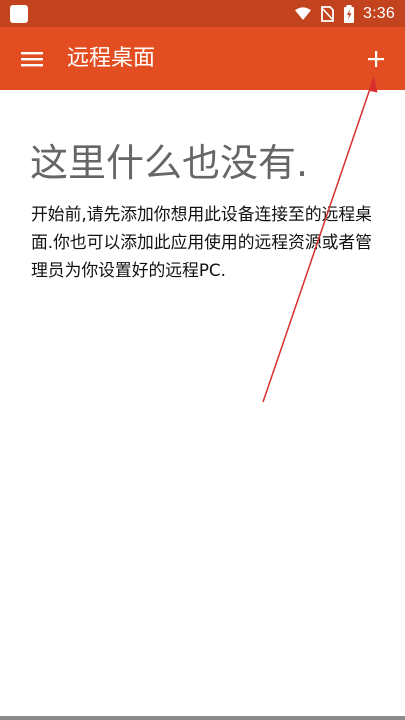 The image size is (405, 720). I want to click on app-title: 远程桌面, so click(111, 58).